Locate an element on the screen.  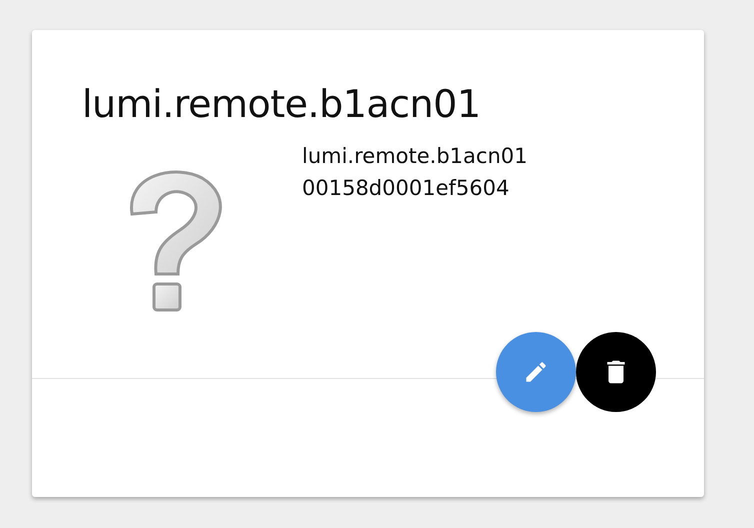
device-detail: 00158d0001ef5604 is located at coordinates (406, 188).